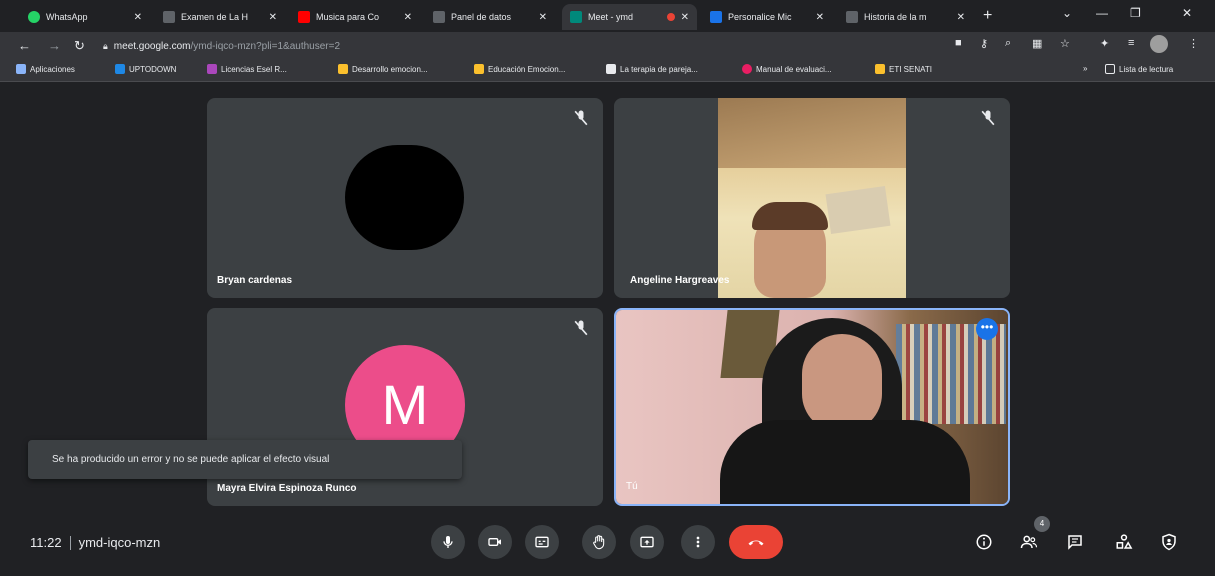  Describe the element at coordinates (576, 17) in the screenshot. I see `meet-icon` at that location.